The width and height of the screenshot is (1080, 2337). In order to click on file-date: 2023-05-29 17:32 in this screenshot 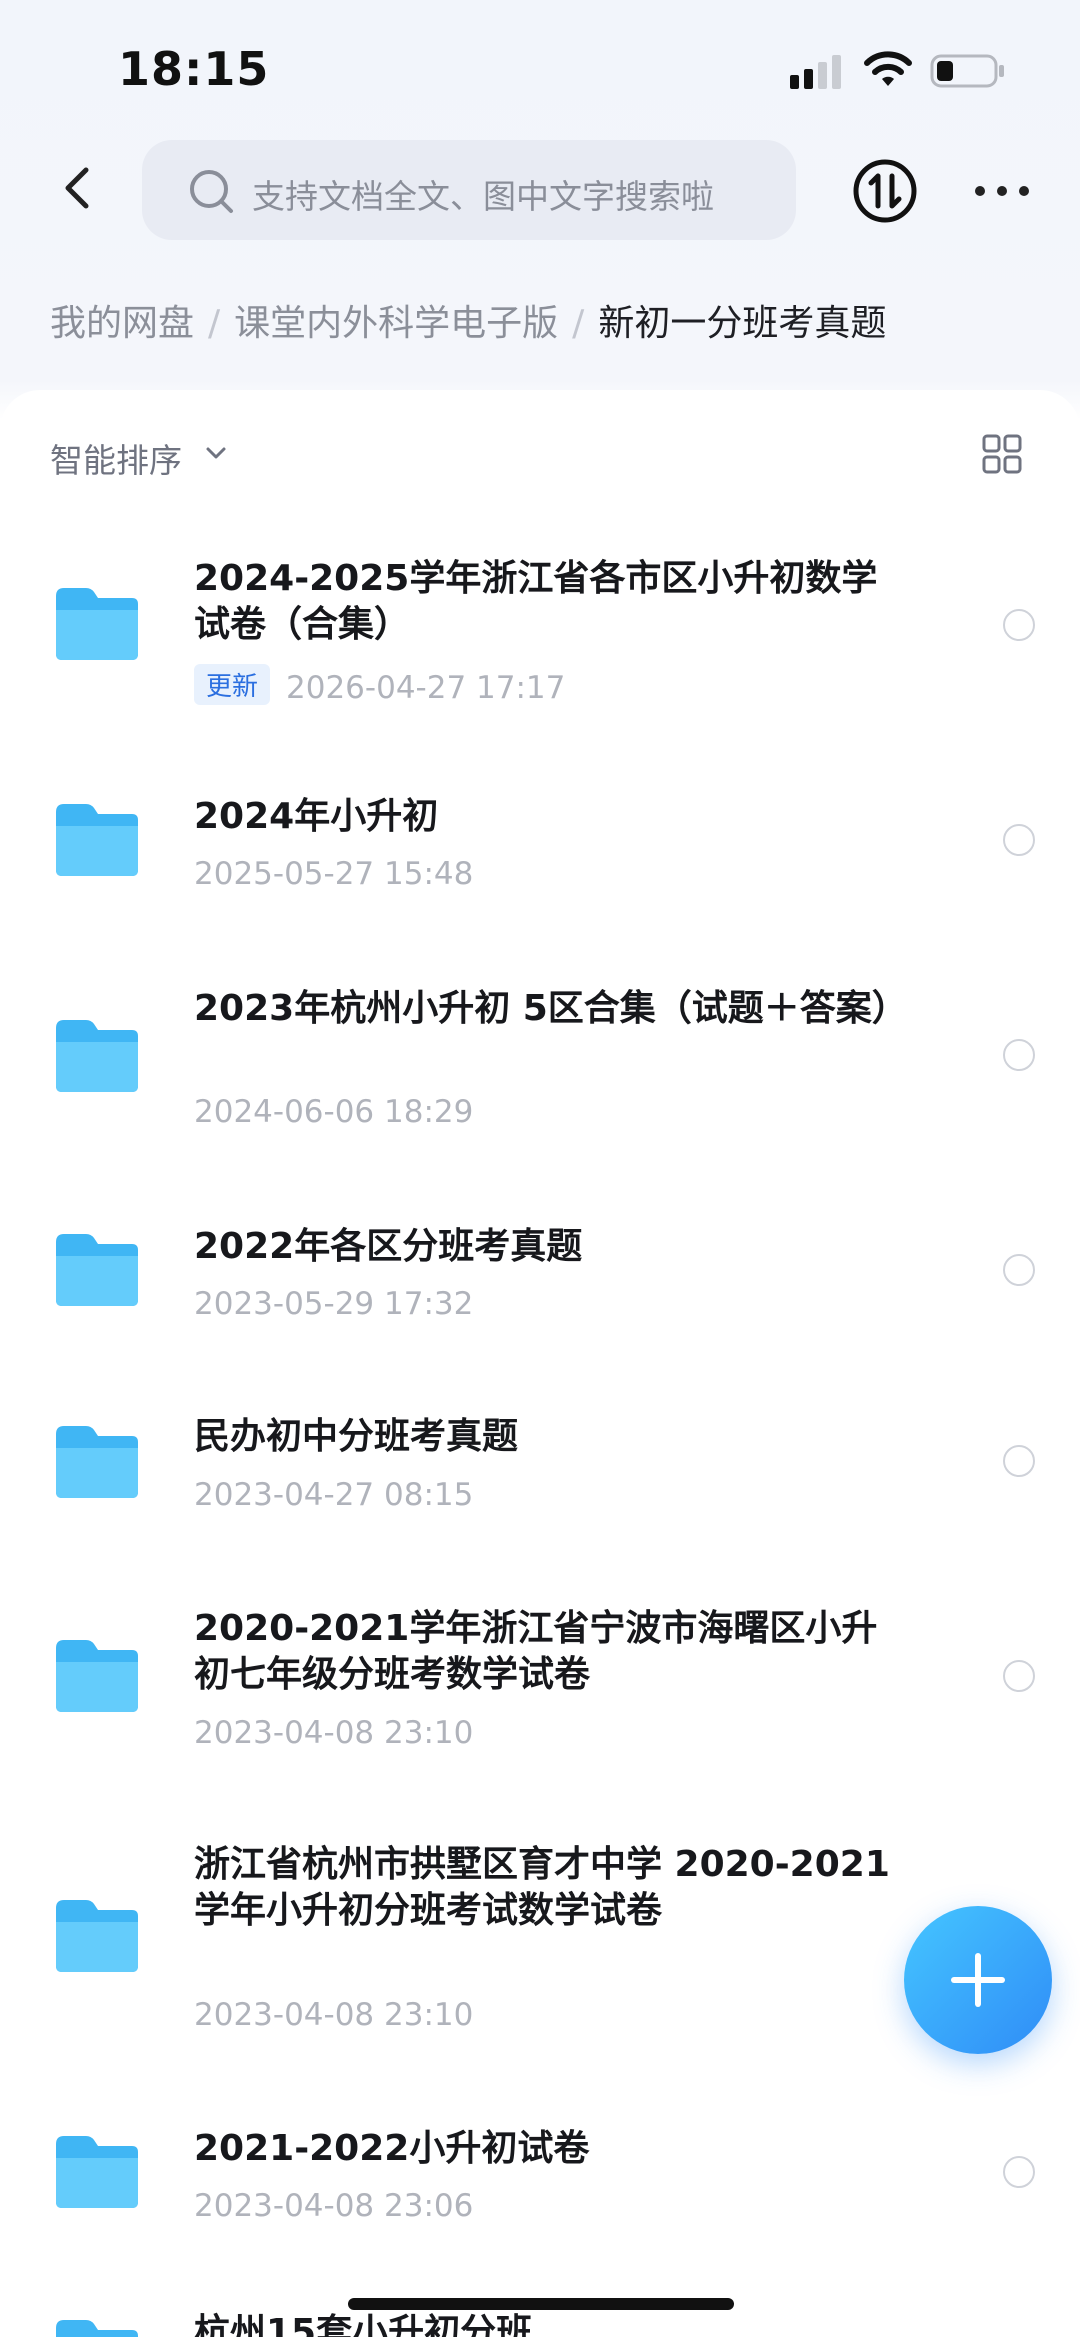, I will do `click(334, 1304)`.